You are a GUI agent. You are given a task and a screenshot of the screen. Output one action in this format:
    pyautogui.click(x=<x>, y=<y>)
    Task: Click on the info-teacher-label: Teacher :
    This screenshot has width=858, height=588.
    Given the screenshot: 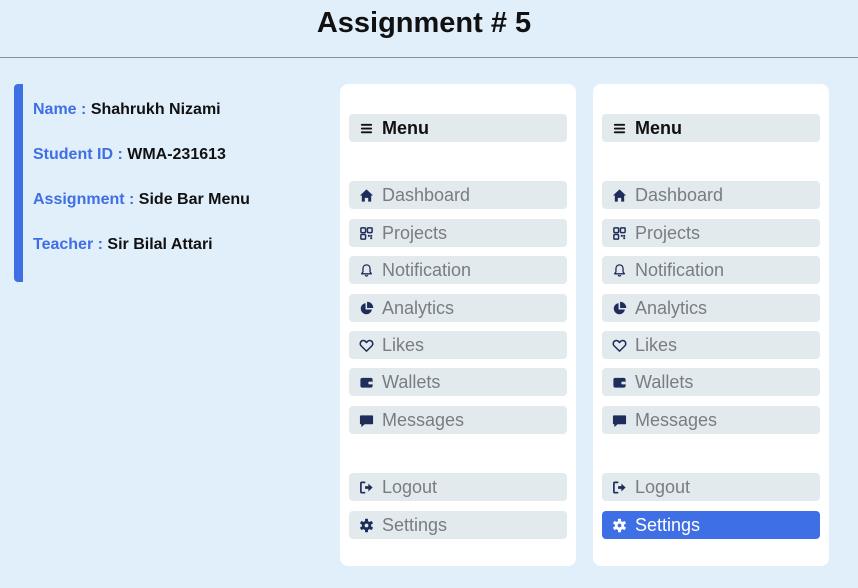 What is the action you would take?
    pyautogui.click(x=68, y=244)
    